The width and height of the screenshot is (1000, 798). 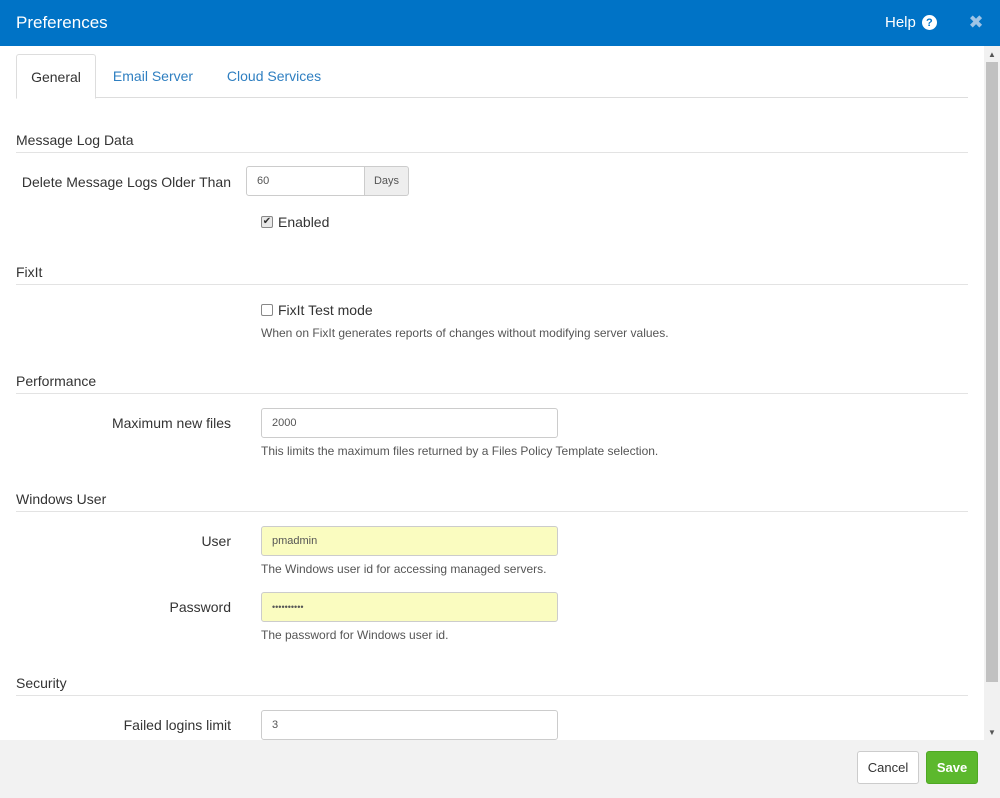 I want to click on password-label: Password, so click(x=200, y=607).